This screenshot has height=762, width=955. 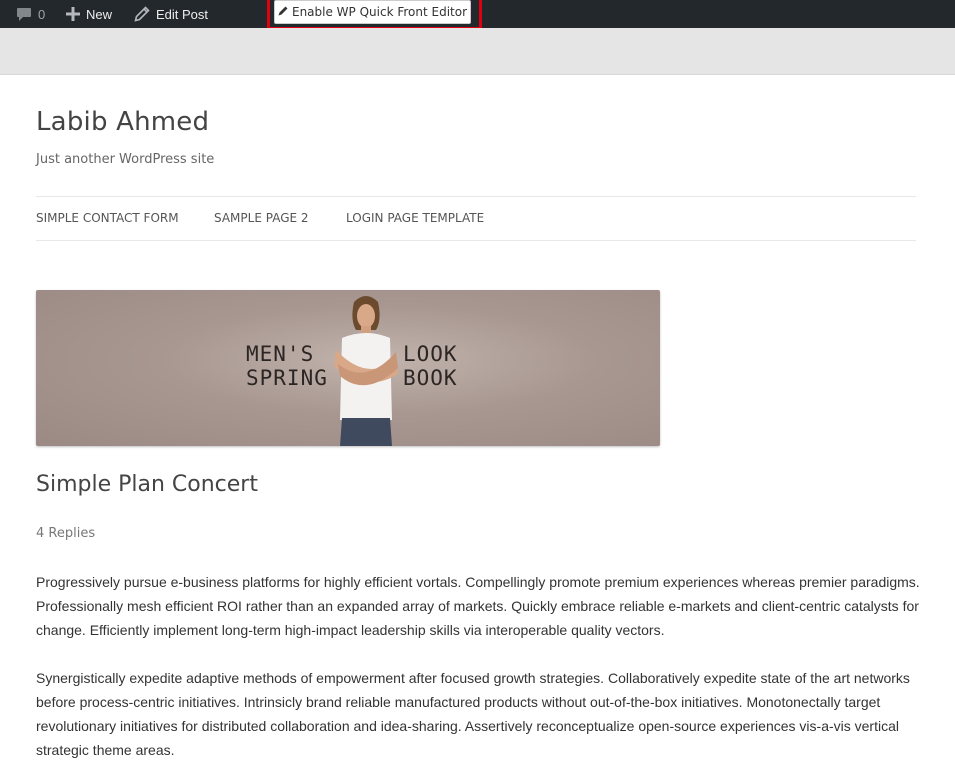 What do you see at coordinates (415, 218) in the screenshot?
I see `nav-item-login-page-template: LOGIN PAGE TEMPLATE` at bounding box center [415, 218].